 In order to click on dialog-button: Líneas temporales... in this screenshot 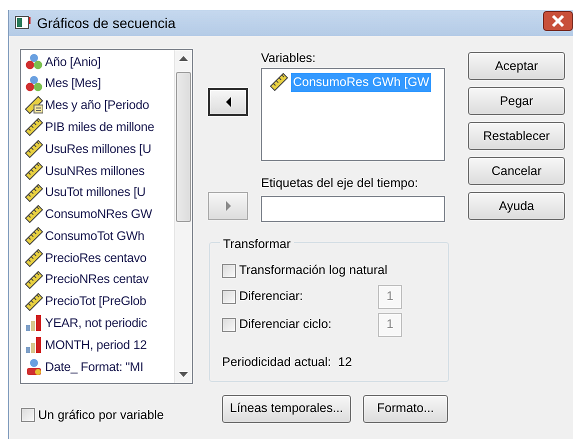, I will do `click(287, 408)`.